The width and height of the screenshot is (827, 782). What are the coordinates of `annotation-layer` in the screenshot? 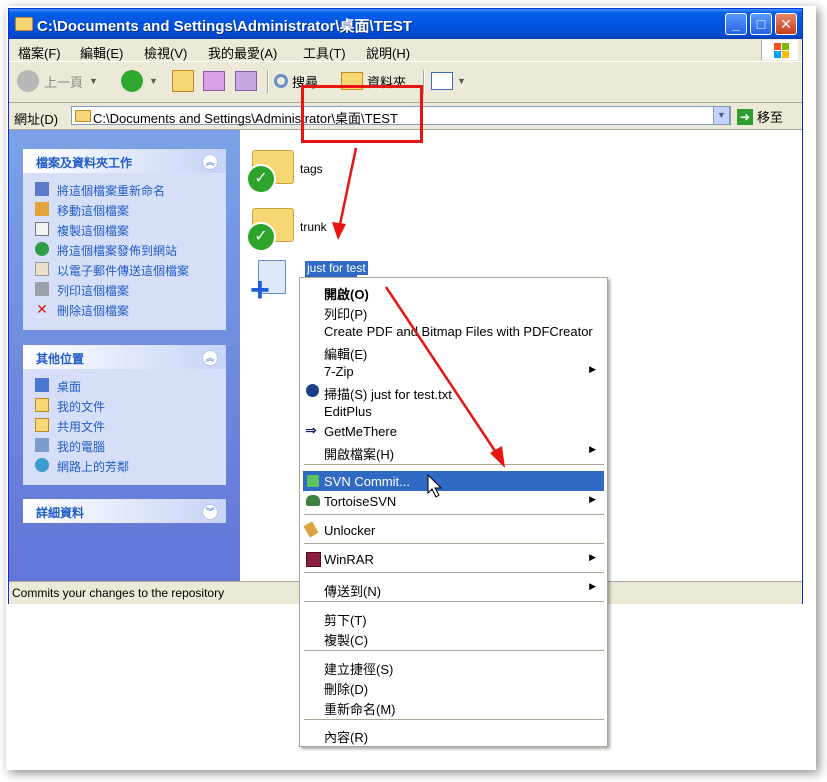 It's located at (418, 322).